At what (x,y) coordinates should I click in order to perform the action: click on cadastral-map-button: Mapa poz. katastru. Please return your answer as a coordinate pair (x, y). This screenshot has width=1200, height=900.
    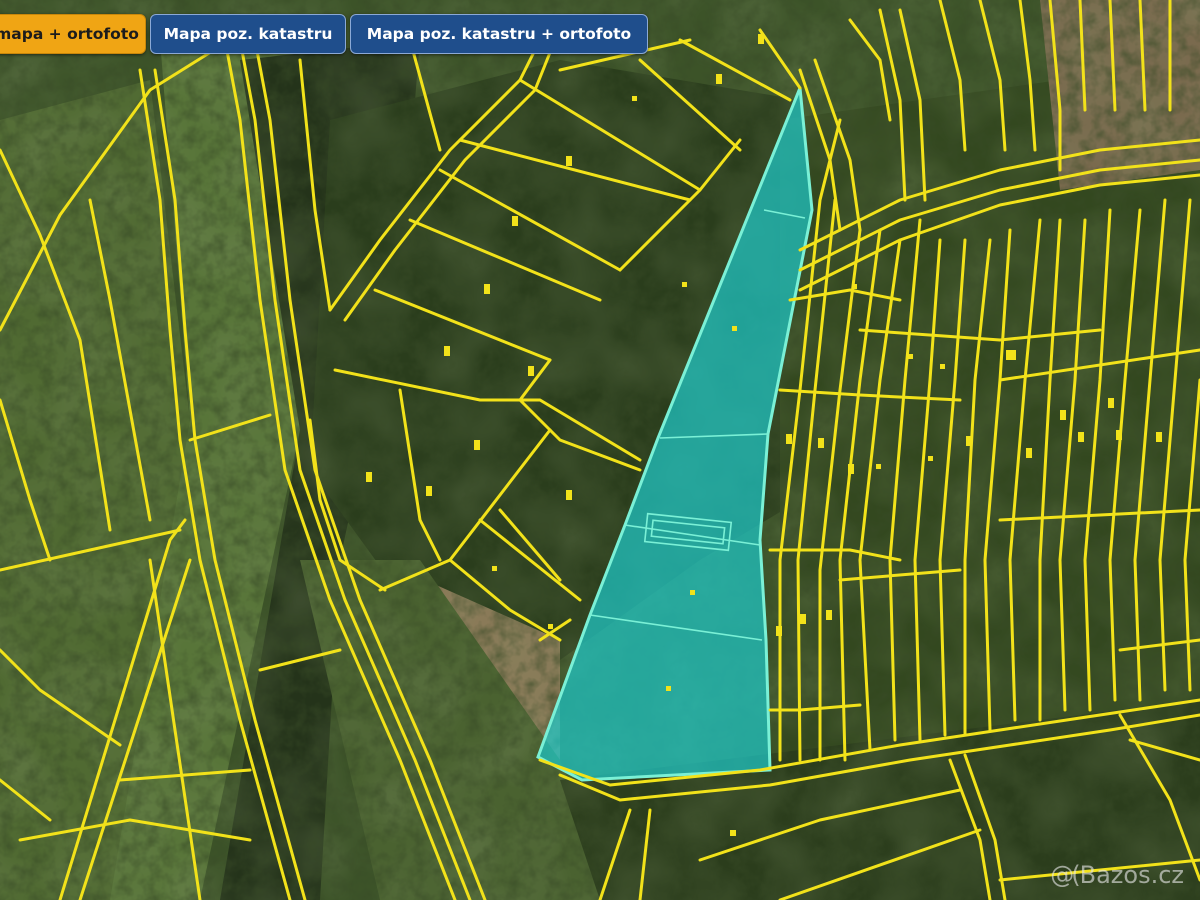
    Looking at the image, I should click on (248, 34).